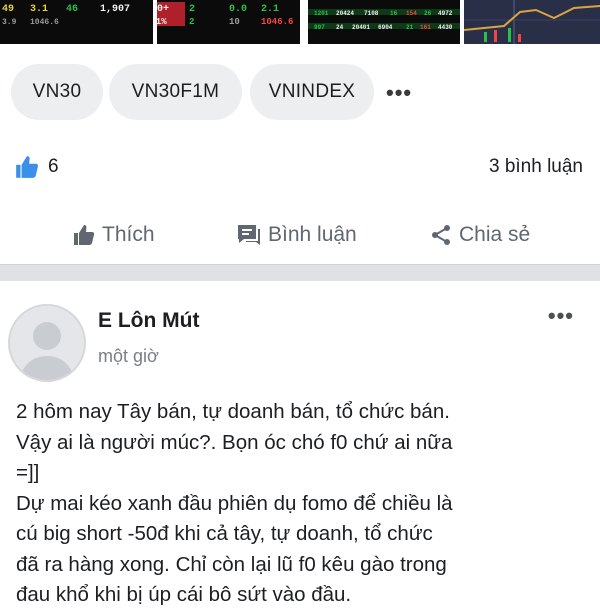  What do you see at coordinates (148, 321) in the screenshot?
I see `author-name: E Lôn Mút` at bounding box center [148, 321].